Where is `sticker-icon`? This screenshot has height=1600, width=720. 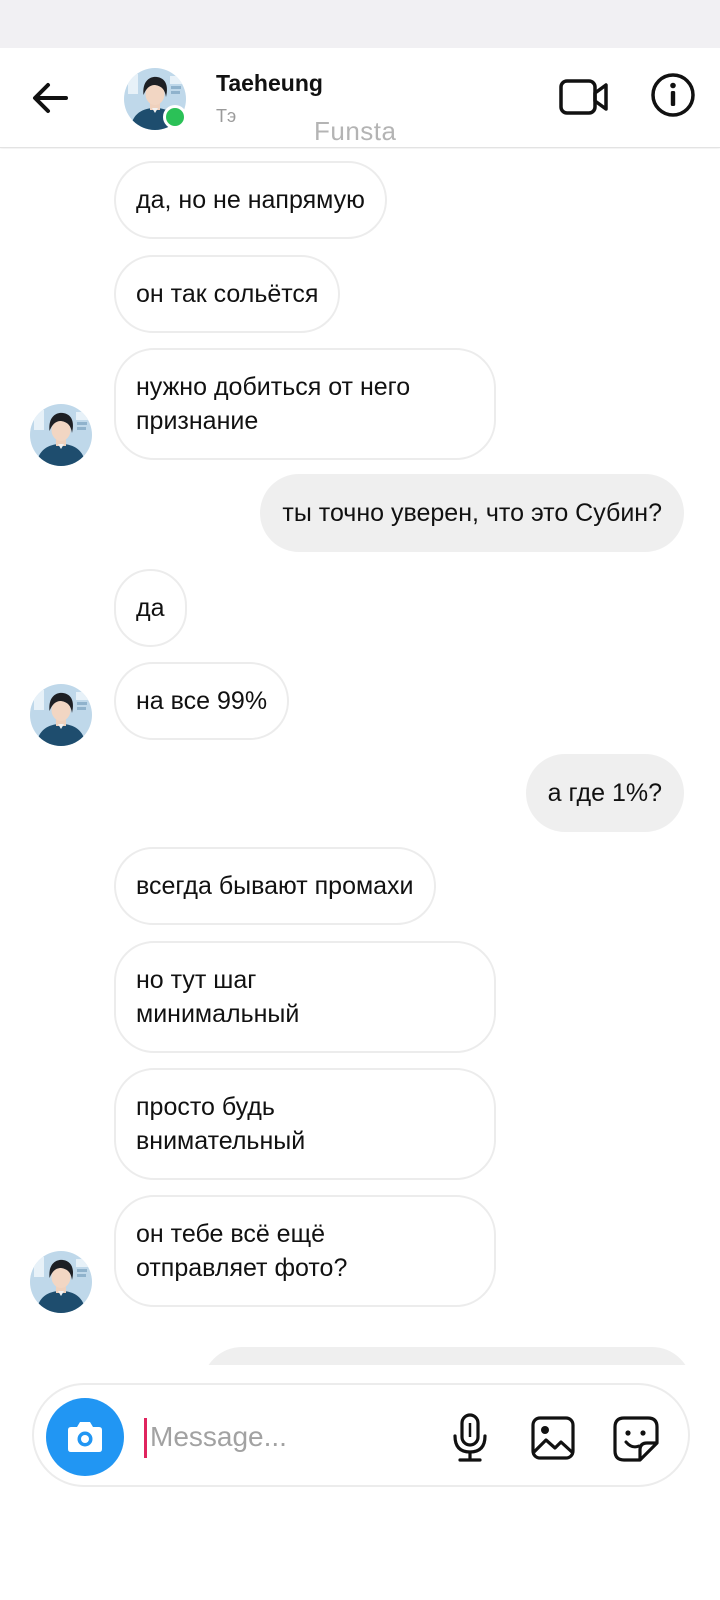 sticker-icon is located at coordinates (636, 1439).